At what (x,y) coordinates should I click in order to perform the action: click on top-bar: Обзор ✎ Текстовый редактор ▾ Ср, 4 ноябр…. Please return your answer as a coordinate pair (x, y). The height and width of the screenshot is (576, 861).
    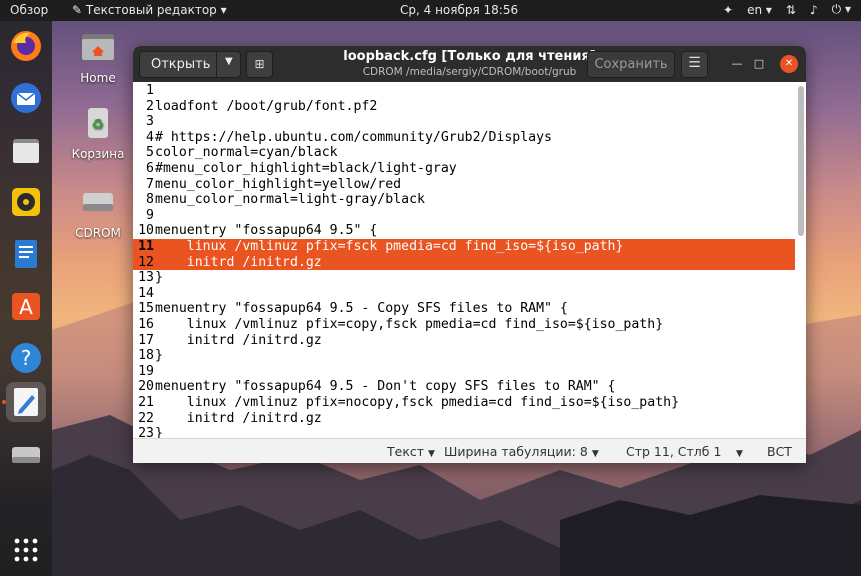
    Looking at the image, I should click on (430, 10).